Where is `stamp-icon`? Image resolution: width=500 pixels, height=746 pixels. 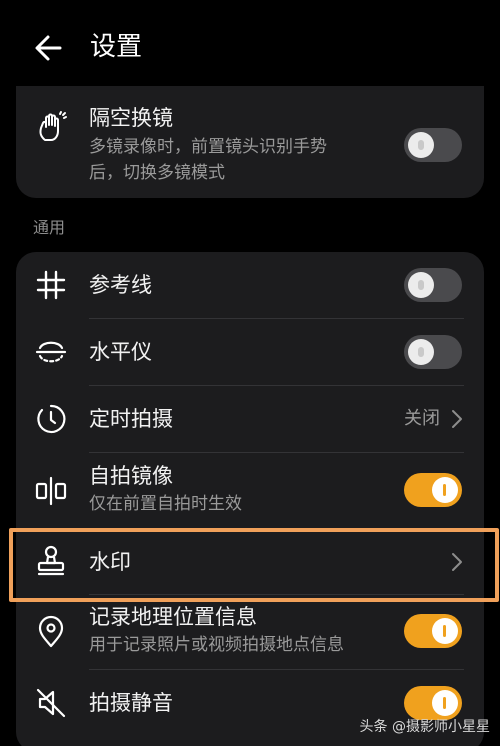
stamp-icon is located at coordinates (51, 560).